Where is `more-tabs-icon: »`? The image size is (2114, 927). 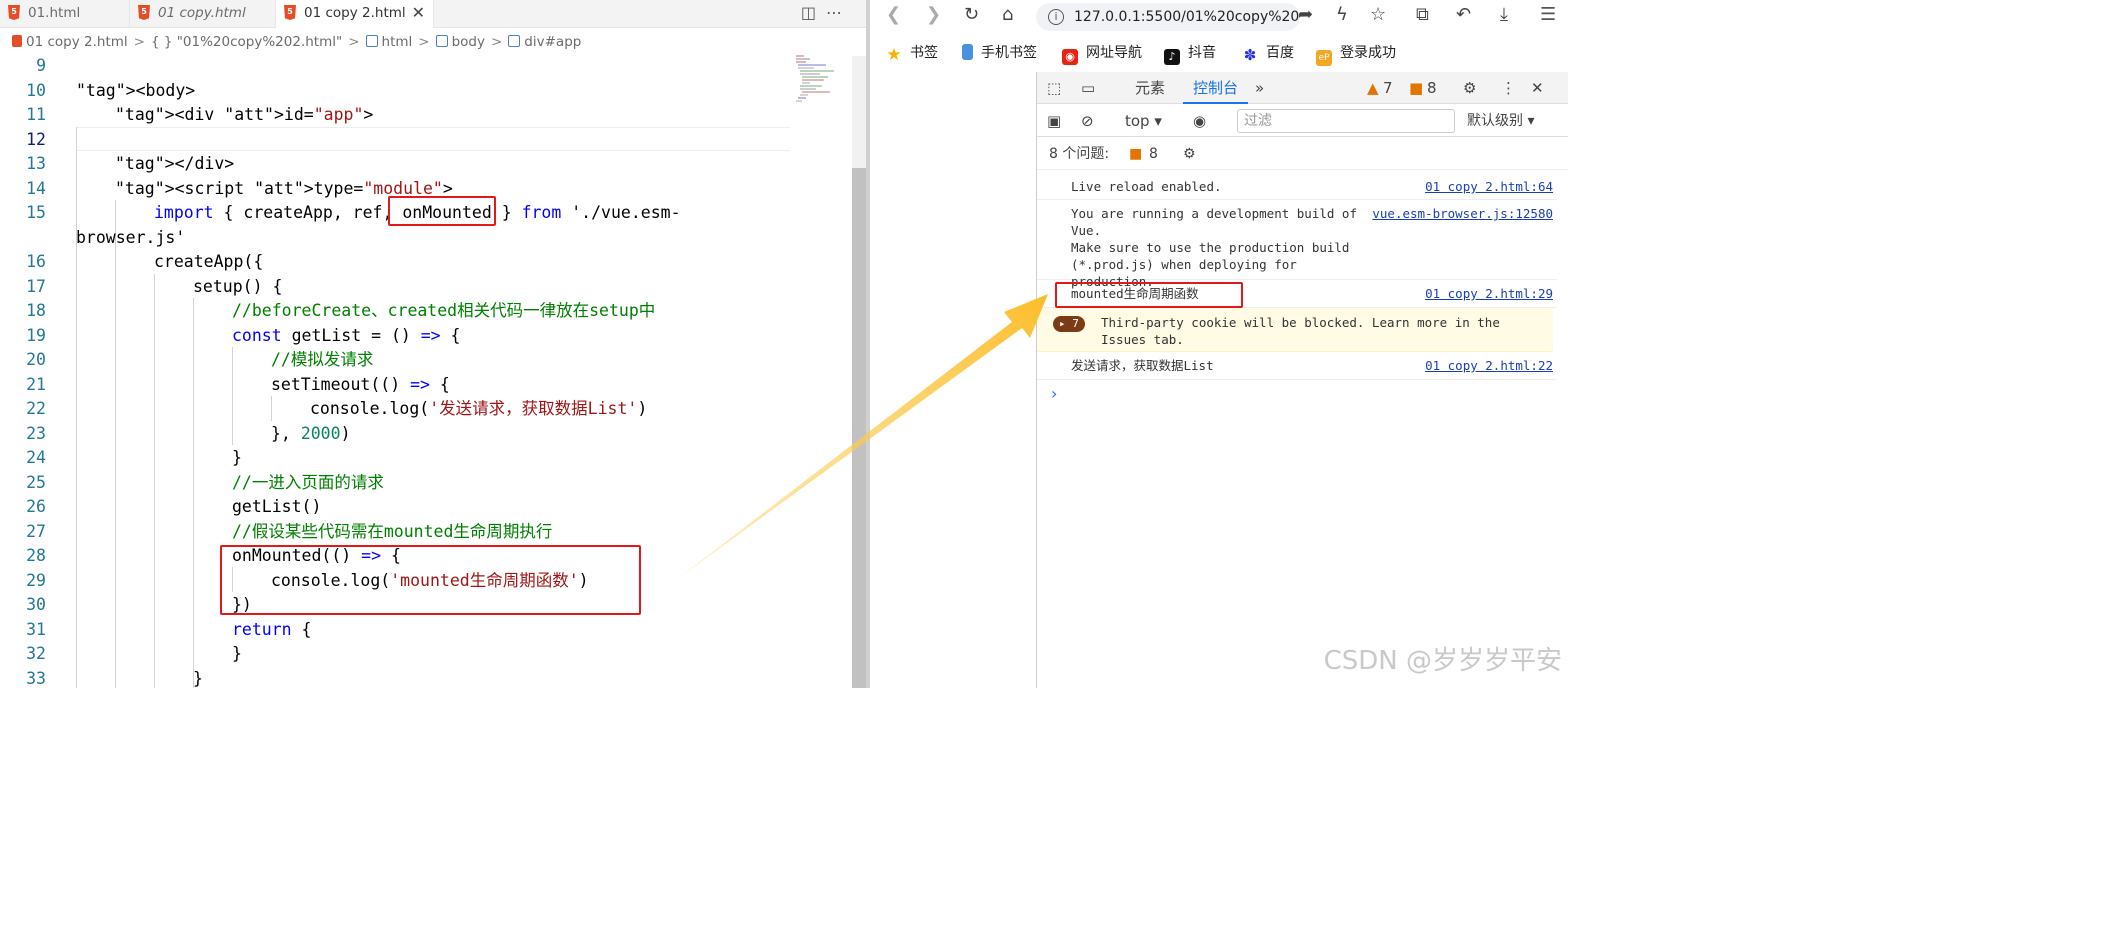 more-tabs-icon: » is located at coordinates (1259, 88).